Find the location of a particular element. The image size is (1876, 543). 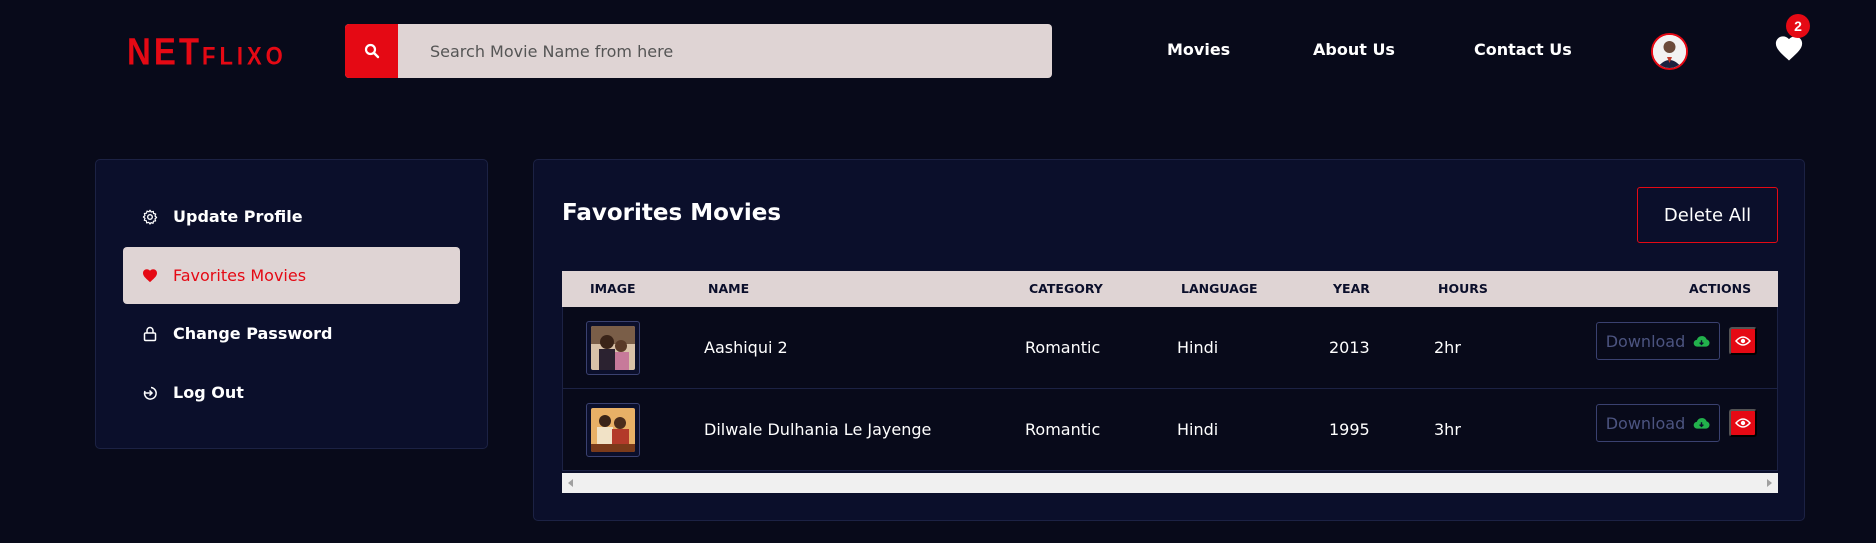

movie-year: 1995 is located at coordinates (1349, 429).